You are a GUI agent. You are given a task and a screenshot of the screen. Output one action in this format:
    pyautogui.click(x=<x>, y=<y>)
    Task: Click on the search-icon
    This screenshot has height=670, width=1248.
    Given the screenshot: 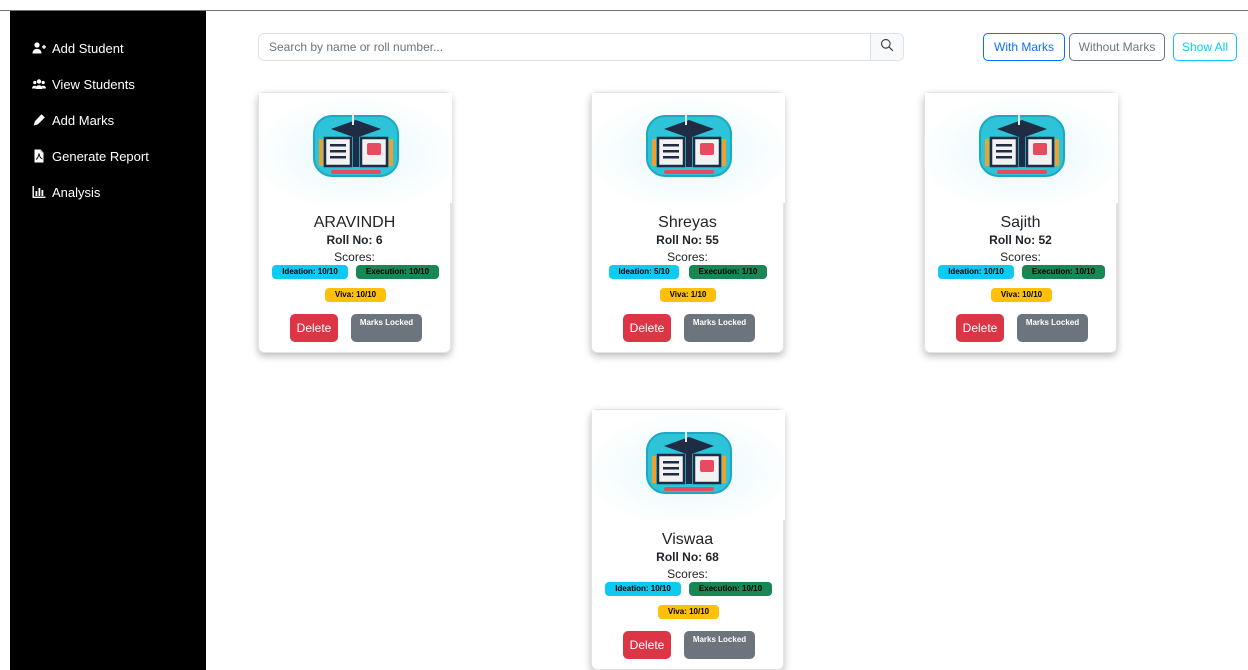 What is the action you would take?
    pyautogui.click(x=887, y=47)
    